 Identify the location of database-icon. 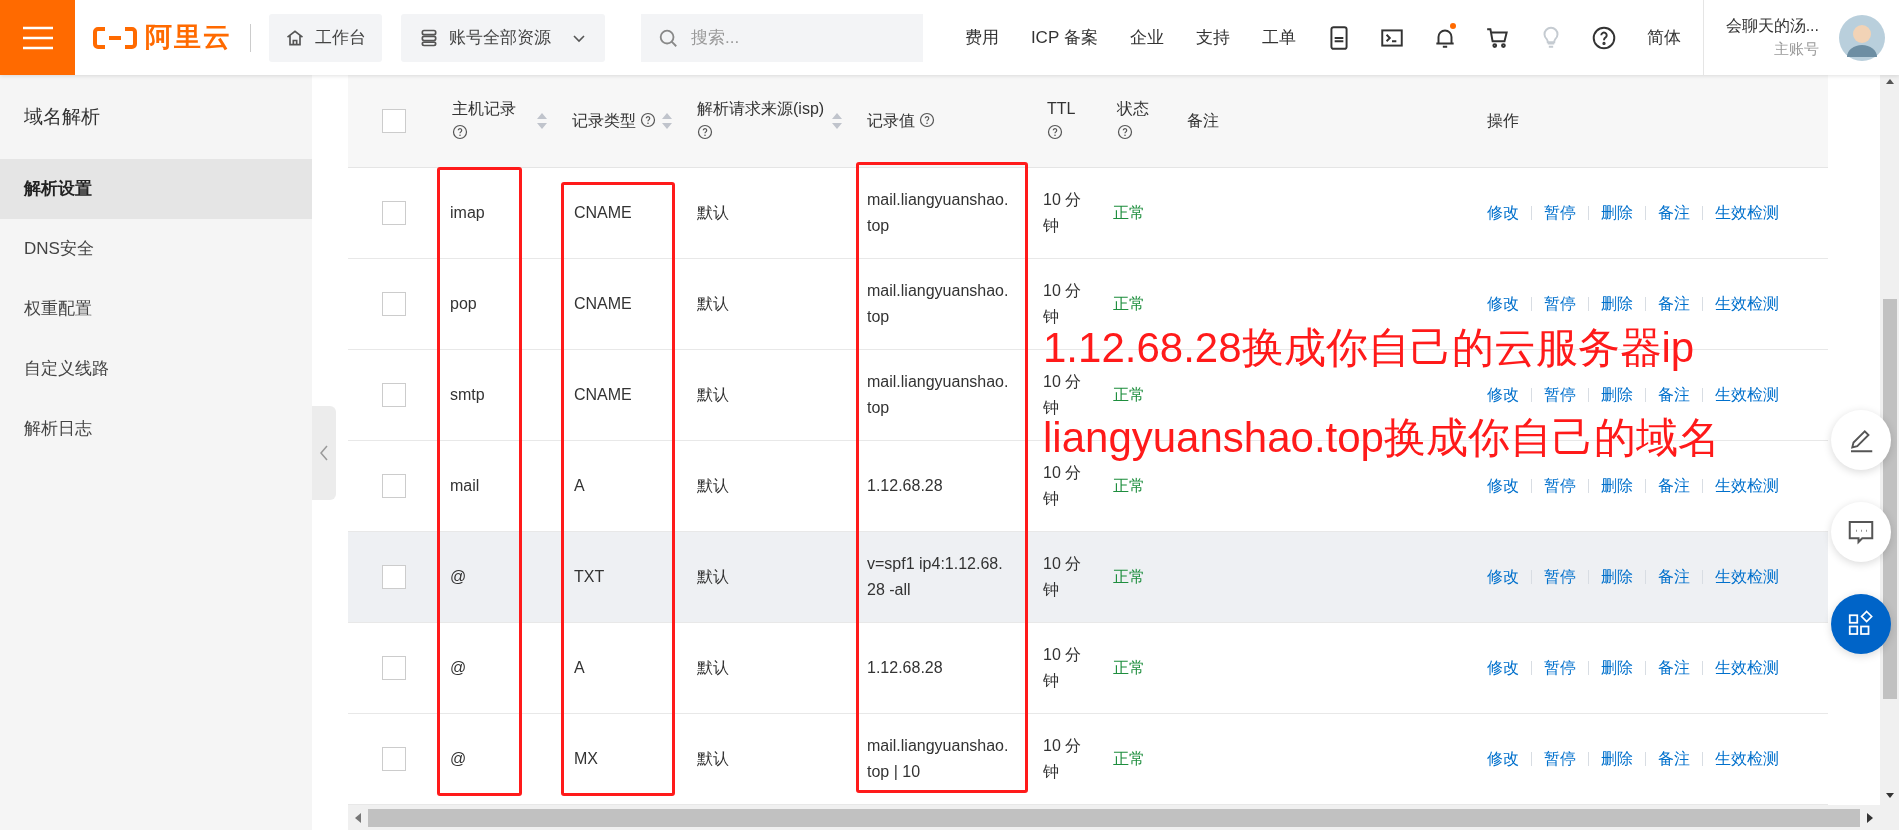
(429, 37).